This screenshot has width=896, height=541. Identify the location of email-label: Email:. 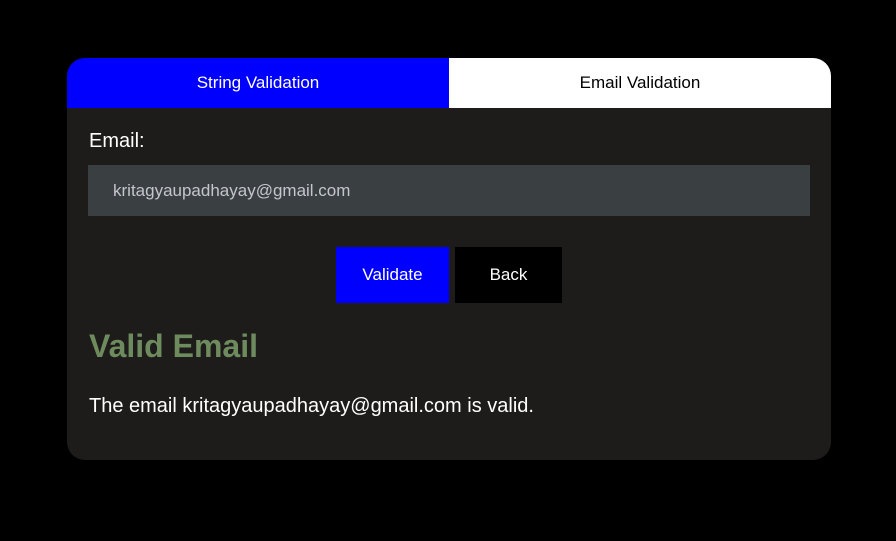
(117, 141).